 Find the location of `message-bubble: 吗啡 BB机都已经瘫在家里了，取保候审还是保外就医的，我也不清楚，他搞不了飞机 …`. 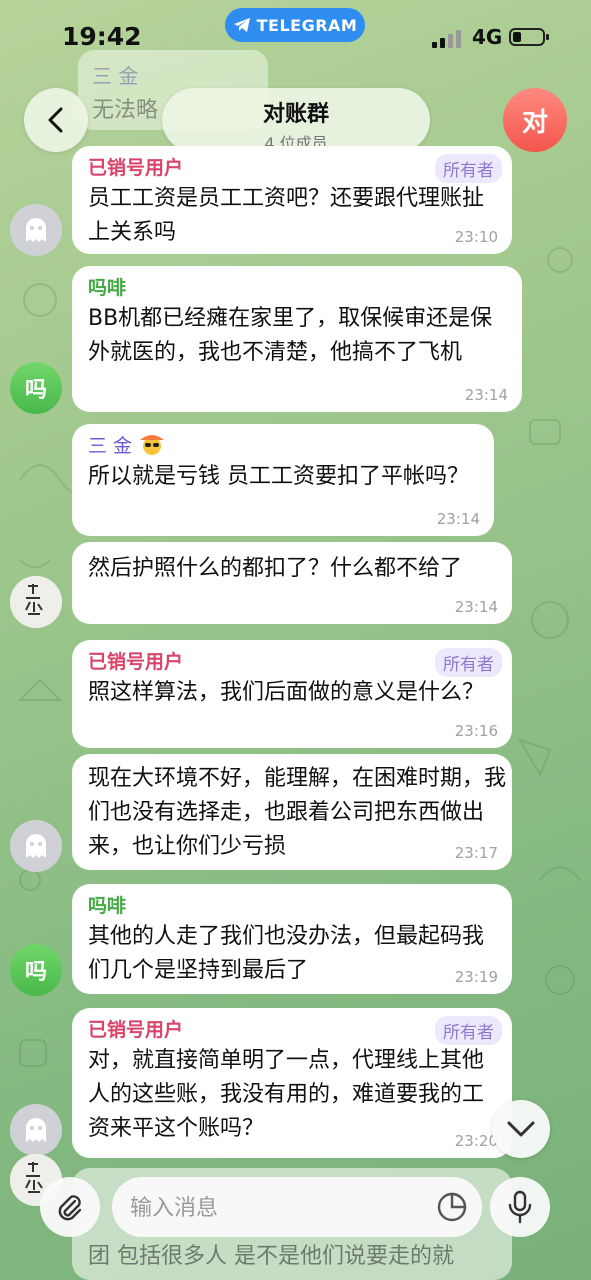

message-bubble: 吗啡 BB机都已经瘫在家里了，取保候审还是保外就医的，我也不清楚，他搞不了飞机 … is located at coordinates (297, 339).